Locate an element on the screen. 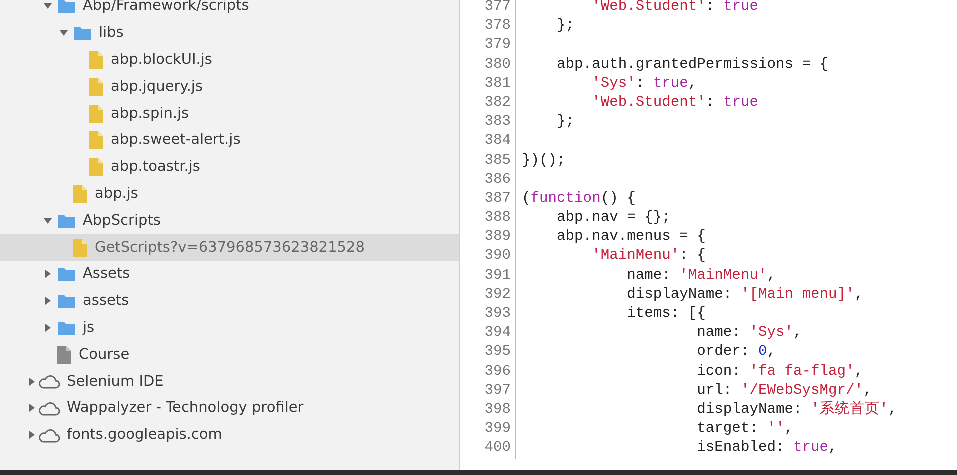 The height and width of the screenshot is (475, 957). tree-item: abp.blockUI.js is located at coordinates (229, 60).